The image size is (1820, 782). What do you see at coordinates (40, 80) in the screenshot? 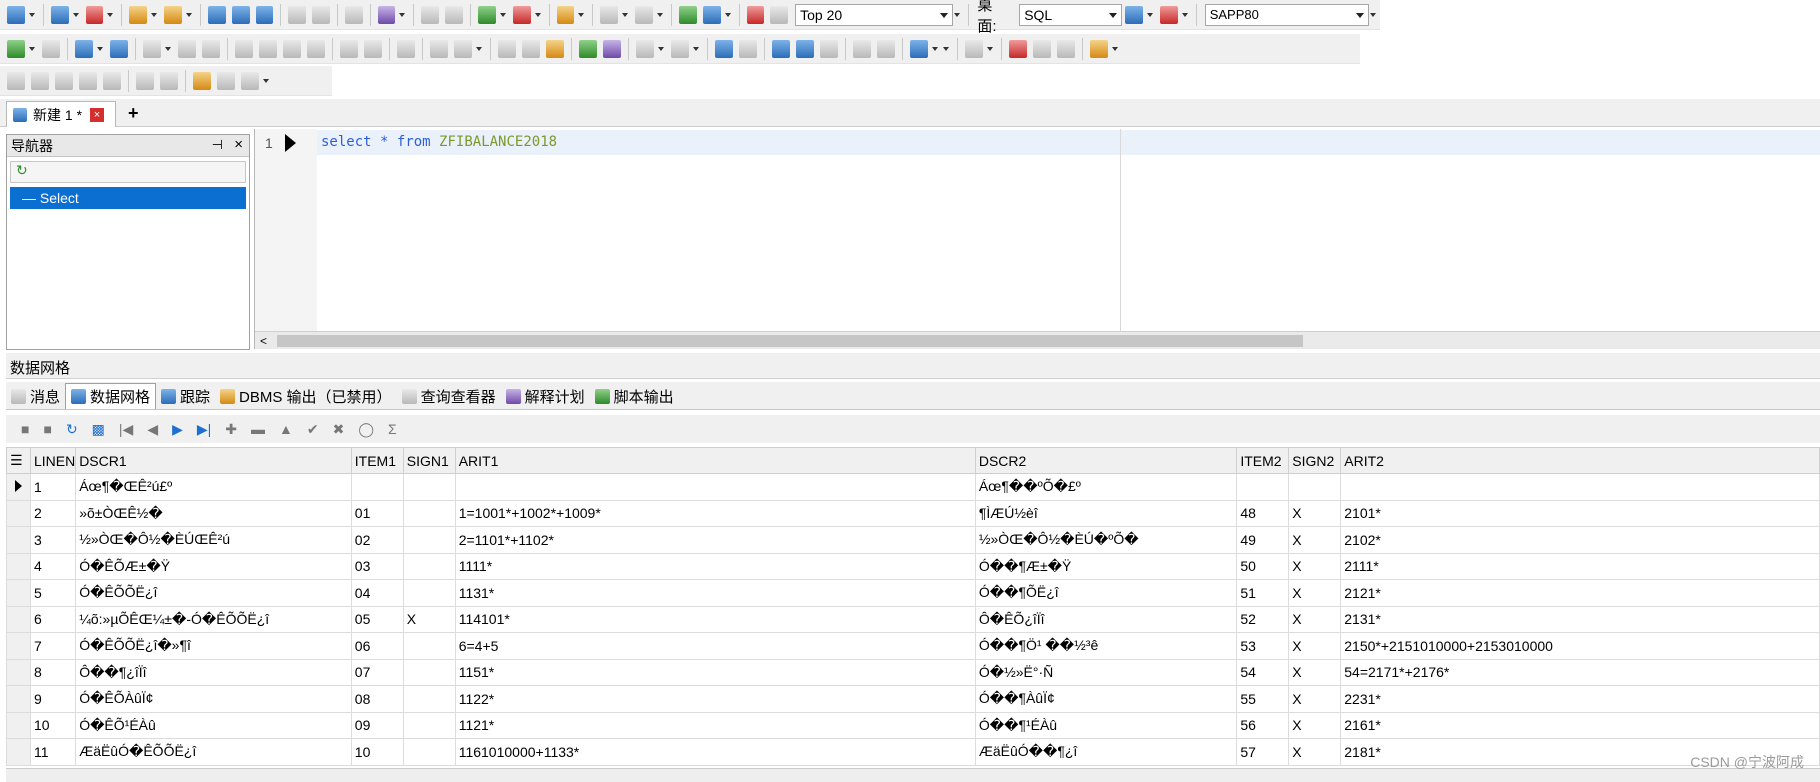
I see `template-icon` at bounding box center [40, 80].